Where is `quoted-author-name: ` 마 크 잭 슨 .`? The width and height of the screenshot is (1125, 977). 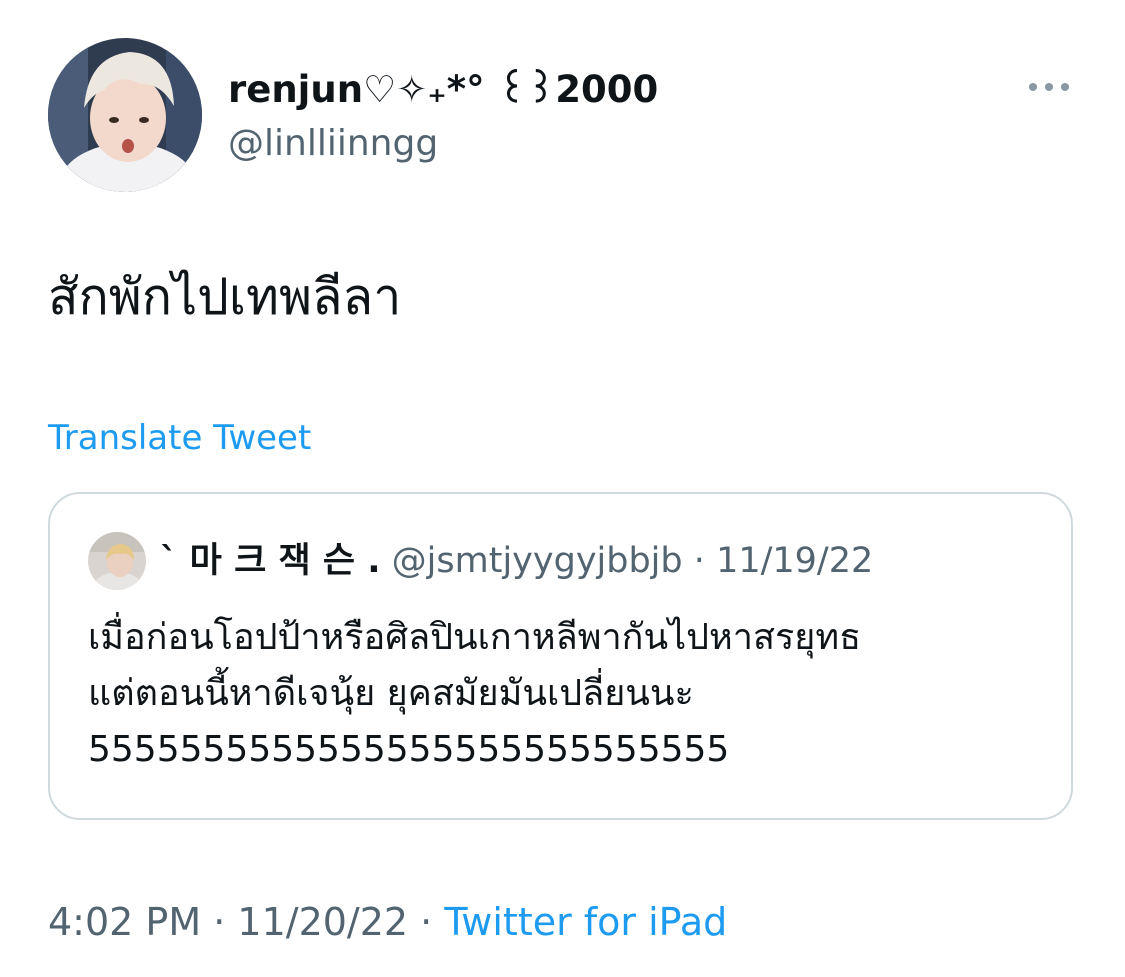 quoted-author-name: ` 마 크 잭 슨 . is located at coordinates (270, 561).